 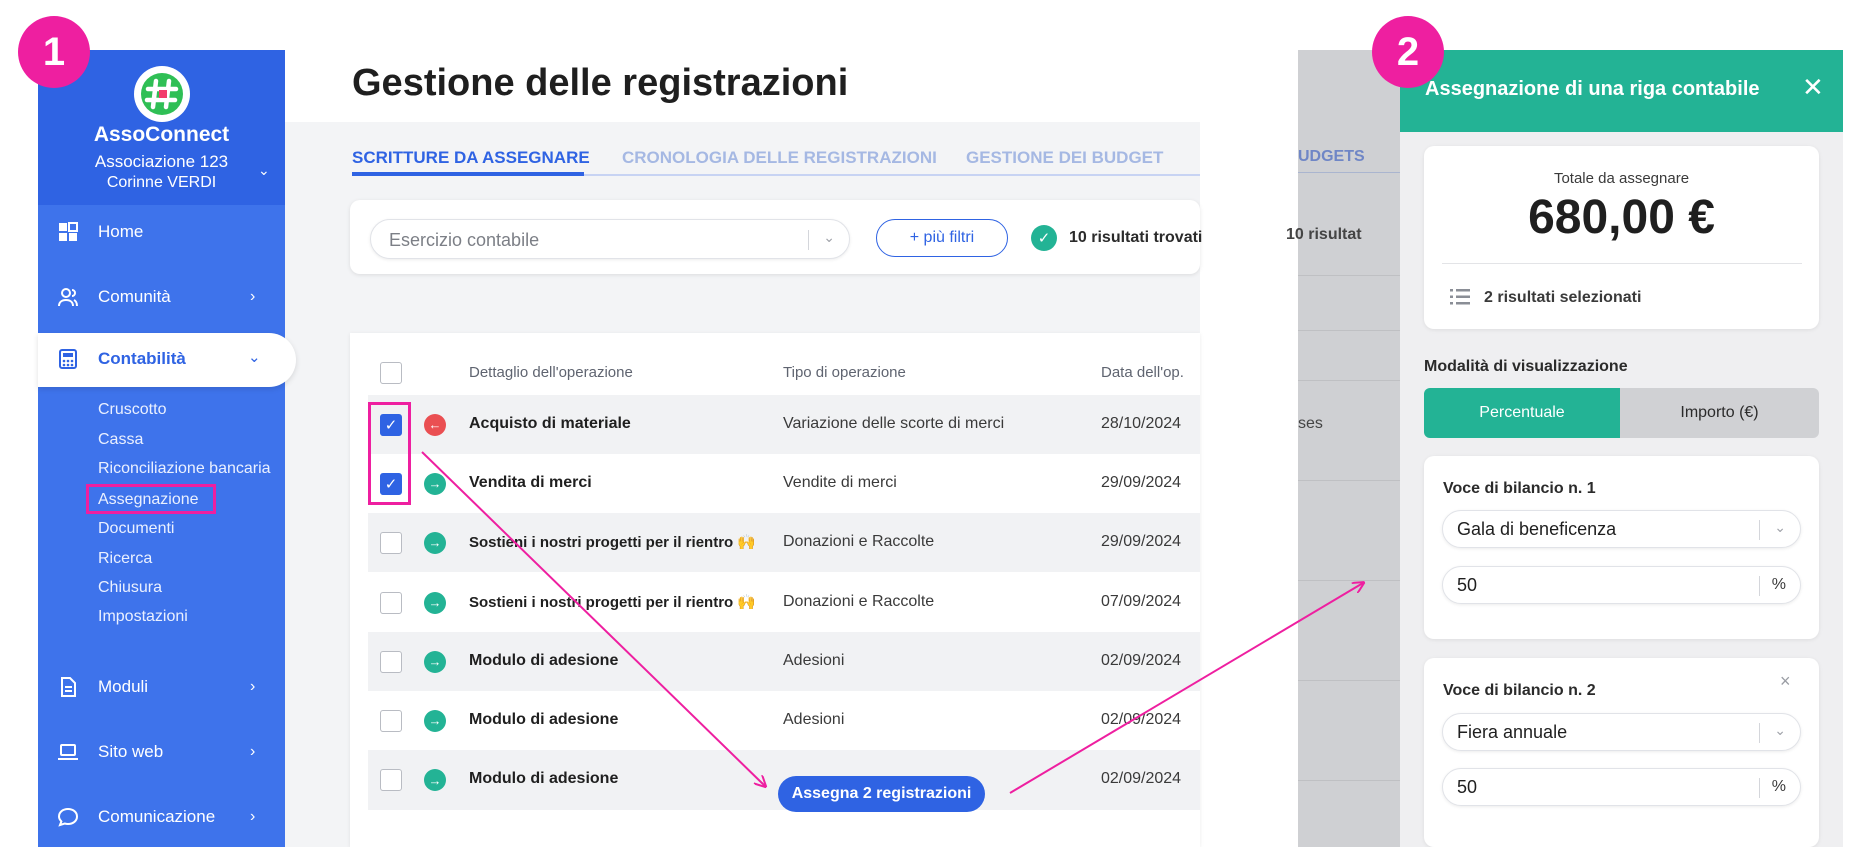 I want to click on nav-communication: Comunicazione ›, so click(x=161, y=817).